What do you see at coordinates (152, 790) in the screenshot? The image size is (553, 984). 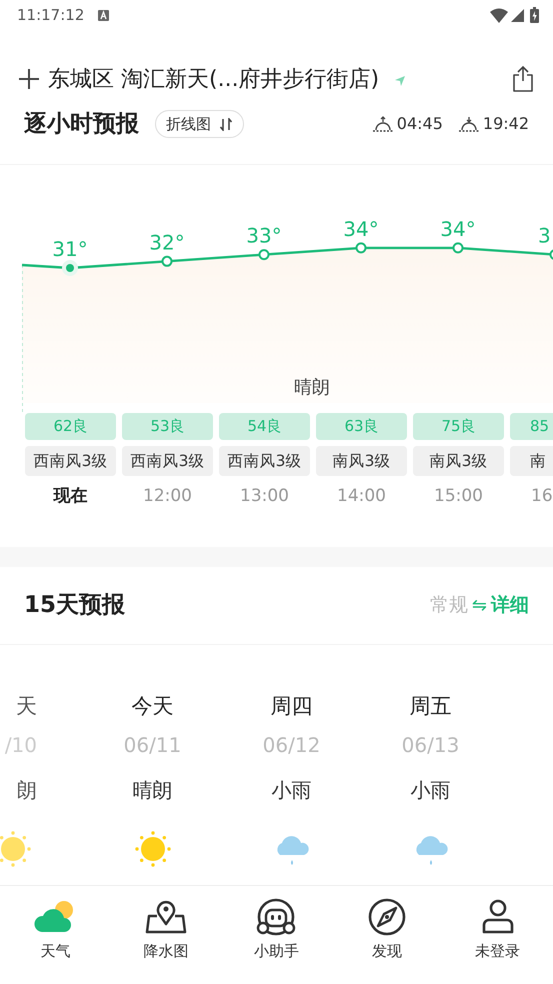 I see `weather-label: 晴朗` at bounding box center [152, 790].